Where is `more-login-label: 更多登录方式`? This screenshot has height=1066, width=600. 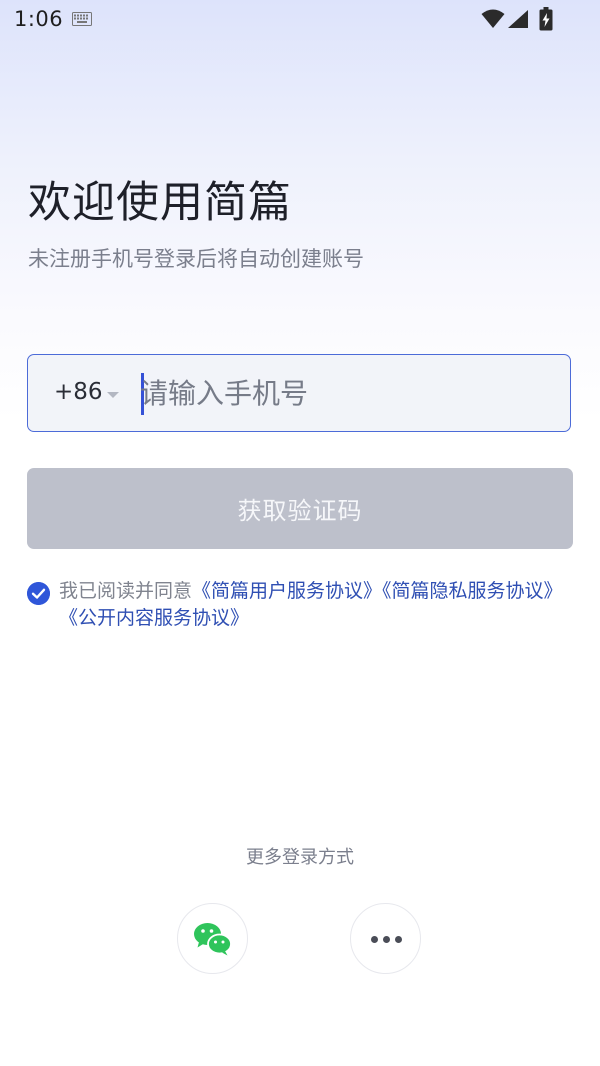 more-login-label: 更多登录方式 is located at coordinates (300, 857).